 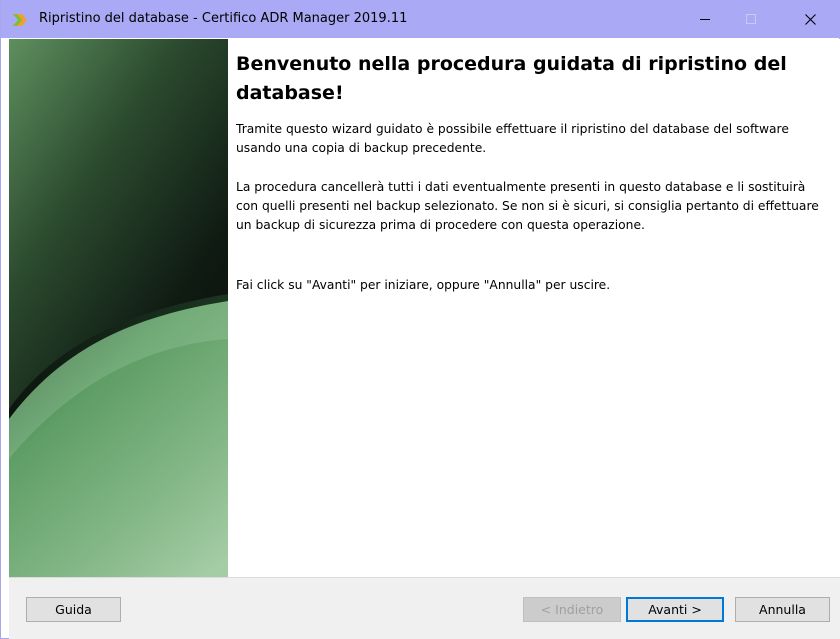 I want to click on minimize-icon, so click(x=705, y=19).